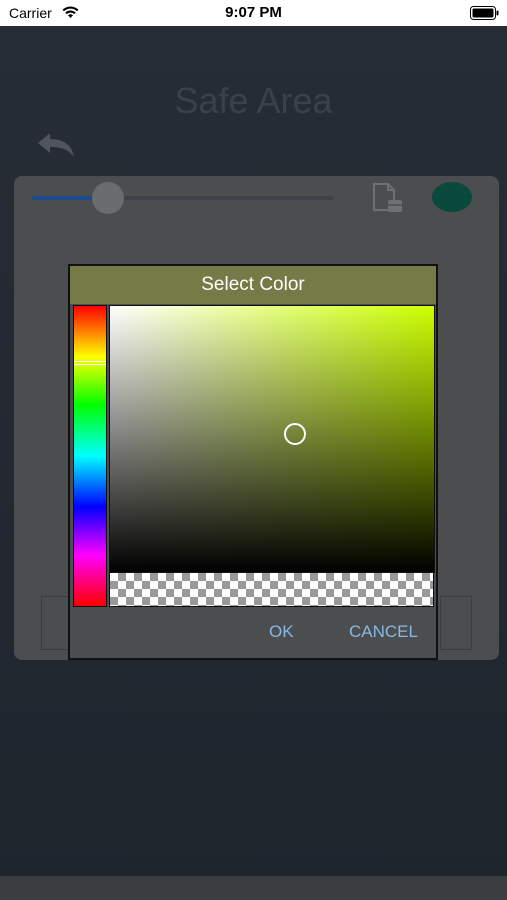 Image resolution: width=507 pixels, height=900 pixels. I want to click on ok-button: OK, so click(281, 632).